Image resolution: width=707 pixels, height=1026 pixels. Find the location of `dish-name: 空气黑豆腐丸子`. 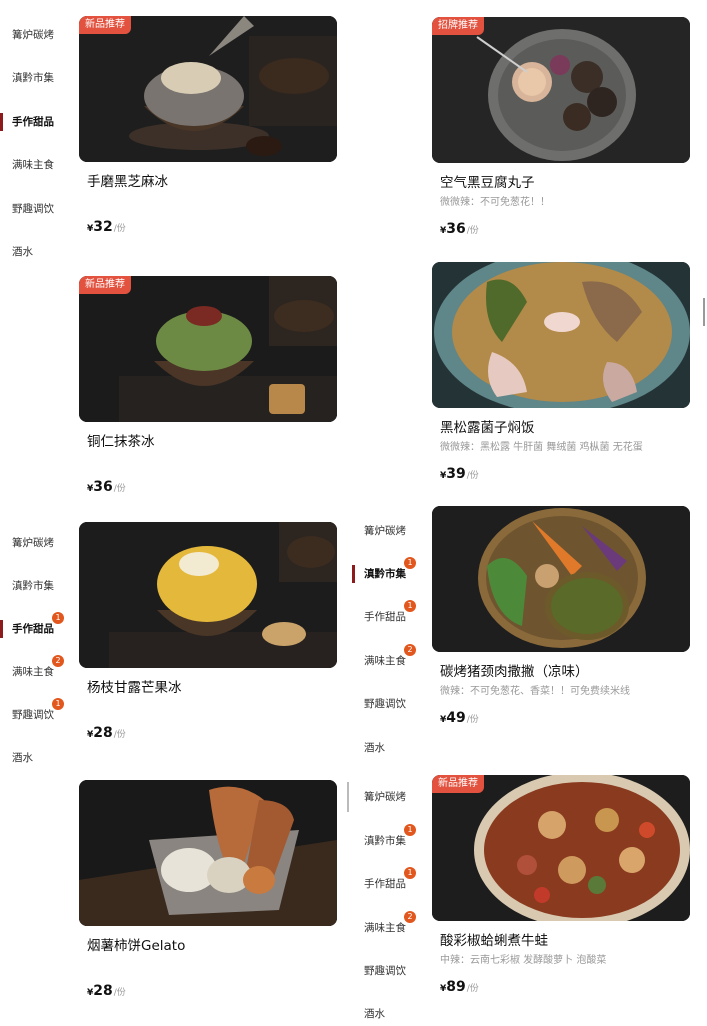

dish-name: 空气黑豆腐丸子 is located at coordinates (487, 183).